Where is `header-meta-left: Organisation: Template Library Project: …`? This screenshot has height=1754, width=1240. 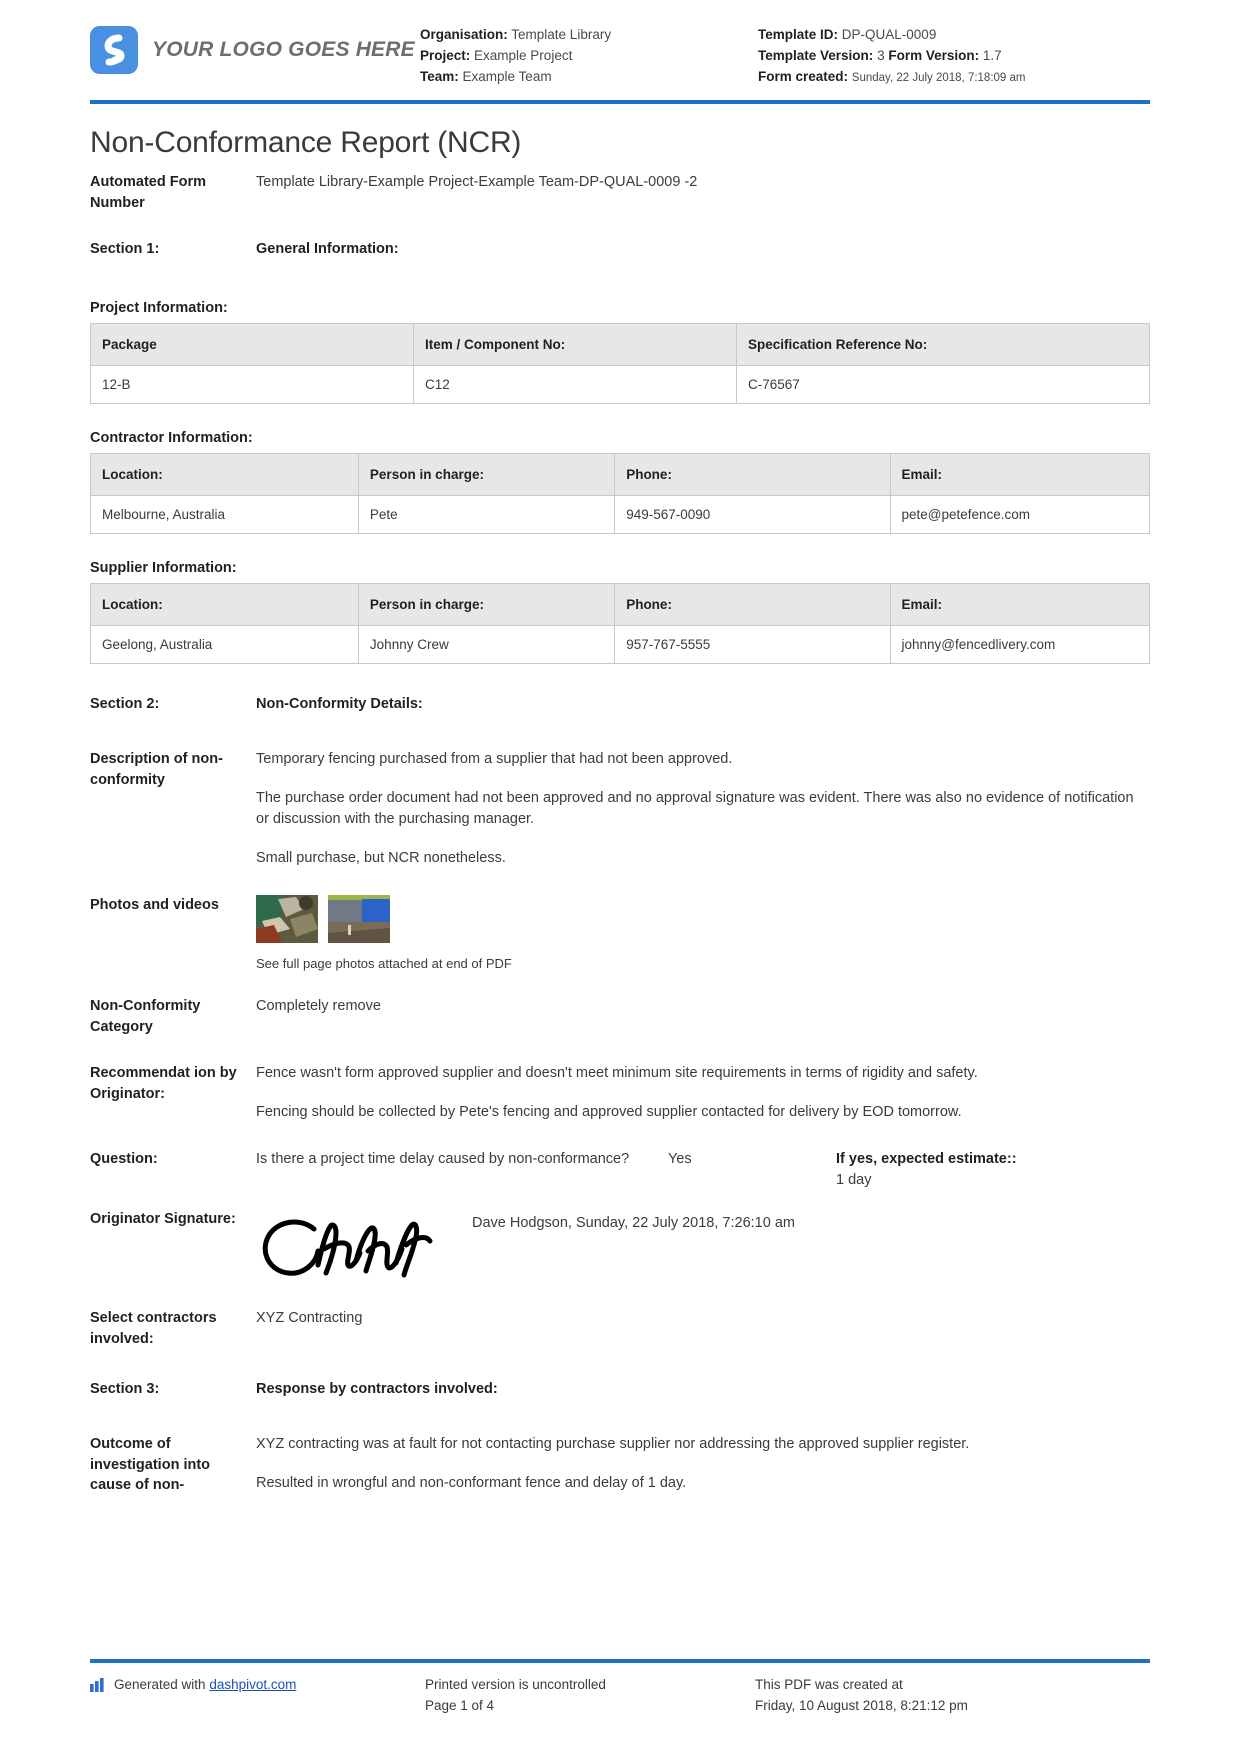 header-meta-left: Organisation: Template Library Project: … is located at coordinates (589, 54).